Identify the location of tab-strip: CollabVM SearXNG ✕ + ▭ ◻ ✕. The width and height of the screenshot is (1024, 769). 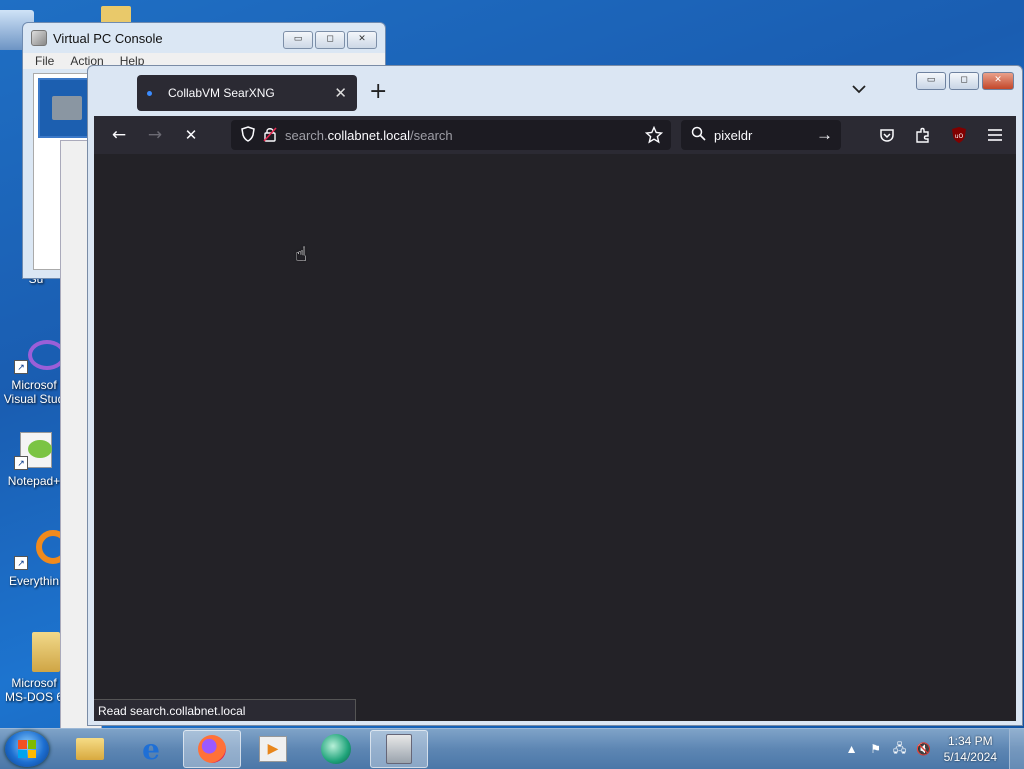
(555, 94).